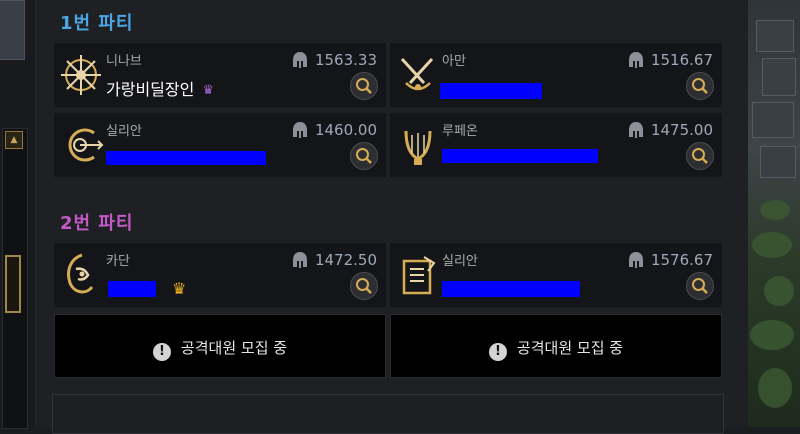  What do you see at coordinates (556, 75) in the screenshot?
I see `party-member-card: 아만 1516.67` at bounding box center [556, 75].